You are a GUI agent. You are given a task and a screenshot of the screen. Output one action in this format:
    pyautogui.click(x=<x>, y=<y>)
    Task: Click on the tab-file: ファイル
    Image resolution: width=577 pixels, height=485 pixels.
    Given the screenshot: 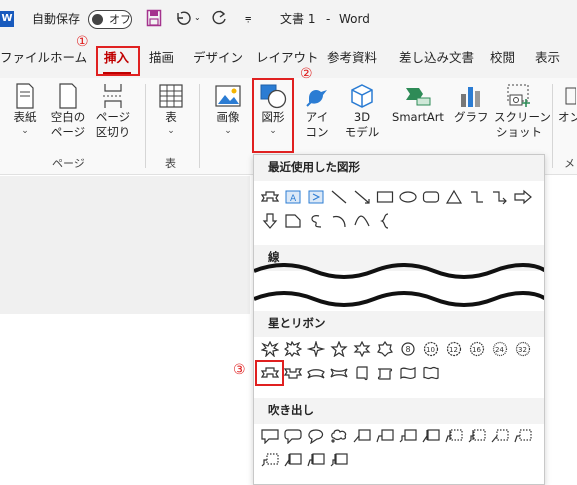 What is the action you would take?
    pyautogui.click(x=25, y=57)
    